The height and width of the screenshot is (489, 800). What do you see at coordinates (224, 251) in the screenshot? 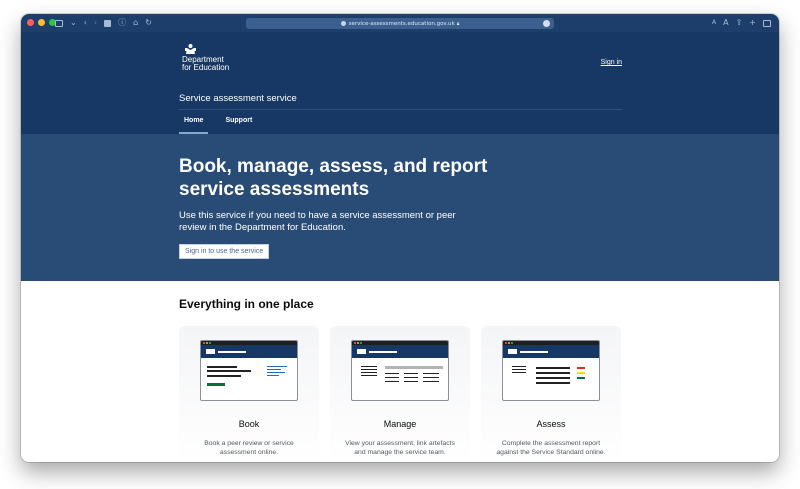
I see `sign-in-service-button: Sign in to use the service` at bounding box center [224, 251].